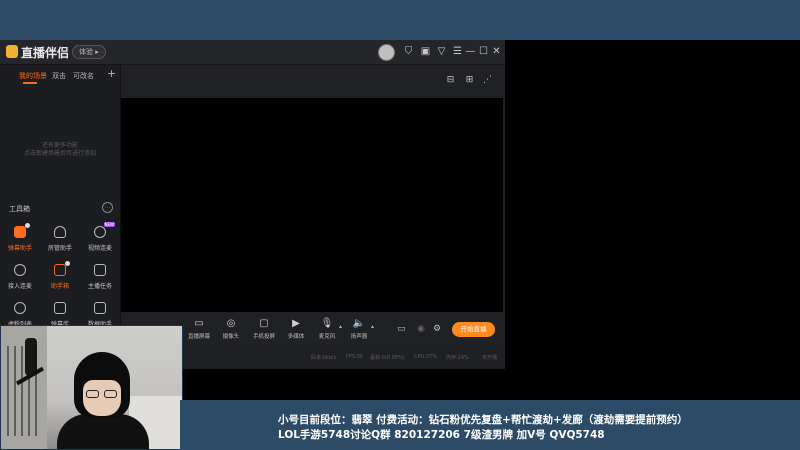 The image size is (800, 450). What do you see at coordinates (103, 431) in the screenshot?
I see `streamer-body` at bounding box center [103, 431].